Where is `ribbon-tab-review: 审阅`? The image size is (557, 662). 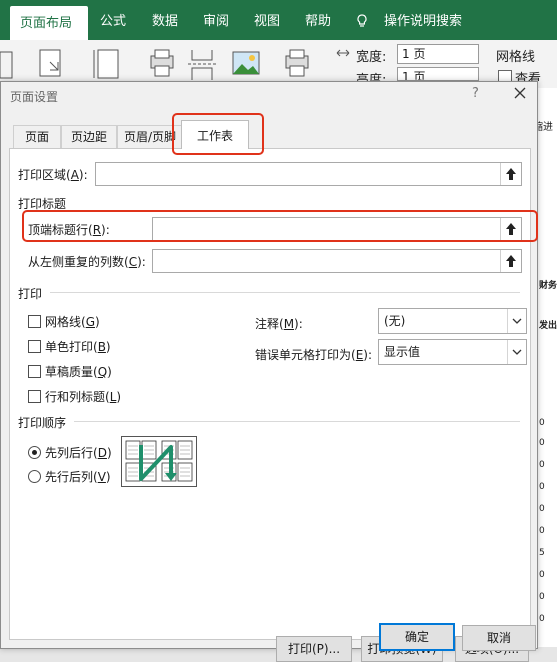
ribbon-tab-review: 审阅 is located at coordinates (216, 20).